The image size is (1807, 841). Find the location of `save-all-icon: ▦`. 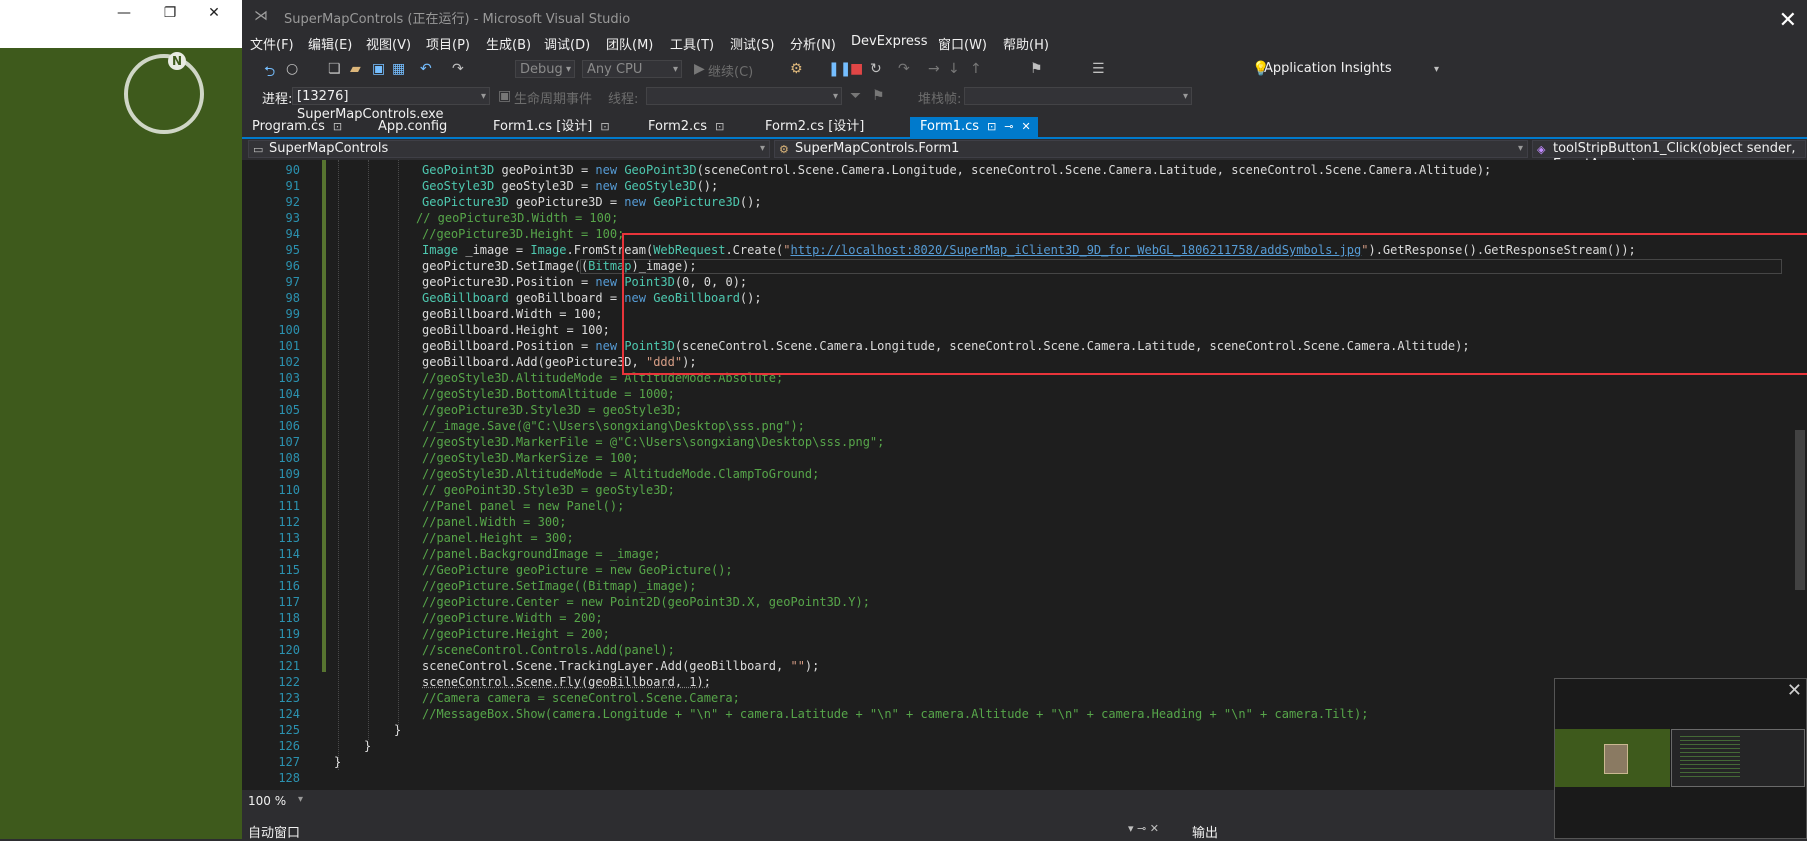

save-all-icon: ▦ is located at coordinates (398, 69).